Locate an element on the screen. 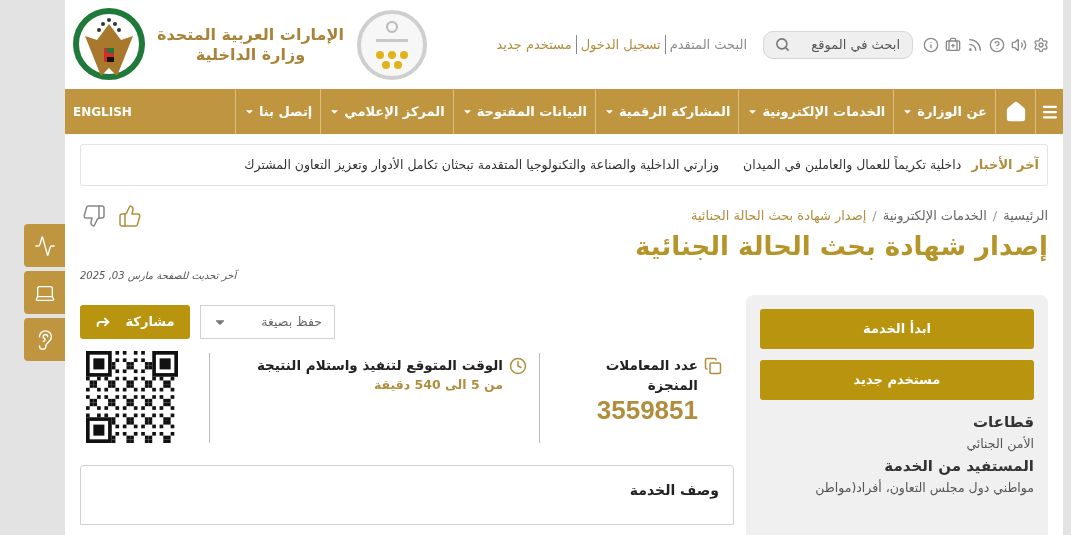 The image size is (1071, 535). stat-label: الوقت المتوقع لتنفيذ واستلام النتيجة is located at coordinates (379, 365).